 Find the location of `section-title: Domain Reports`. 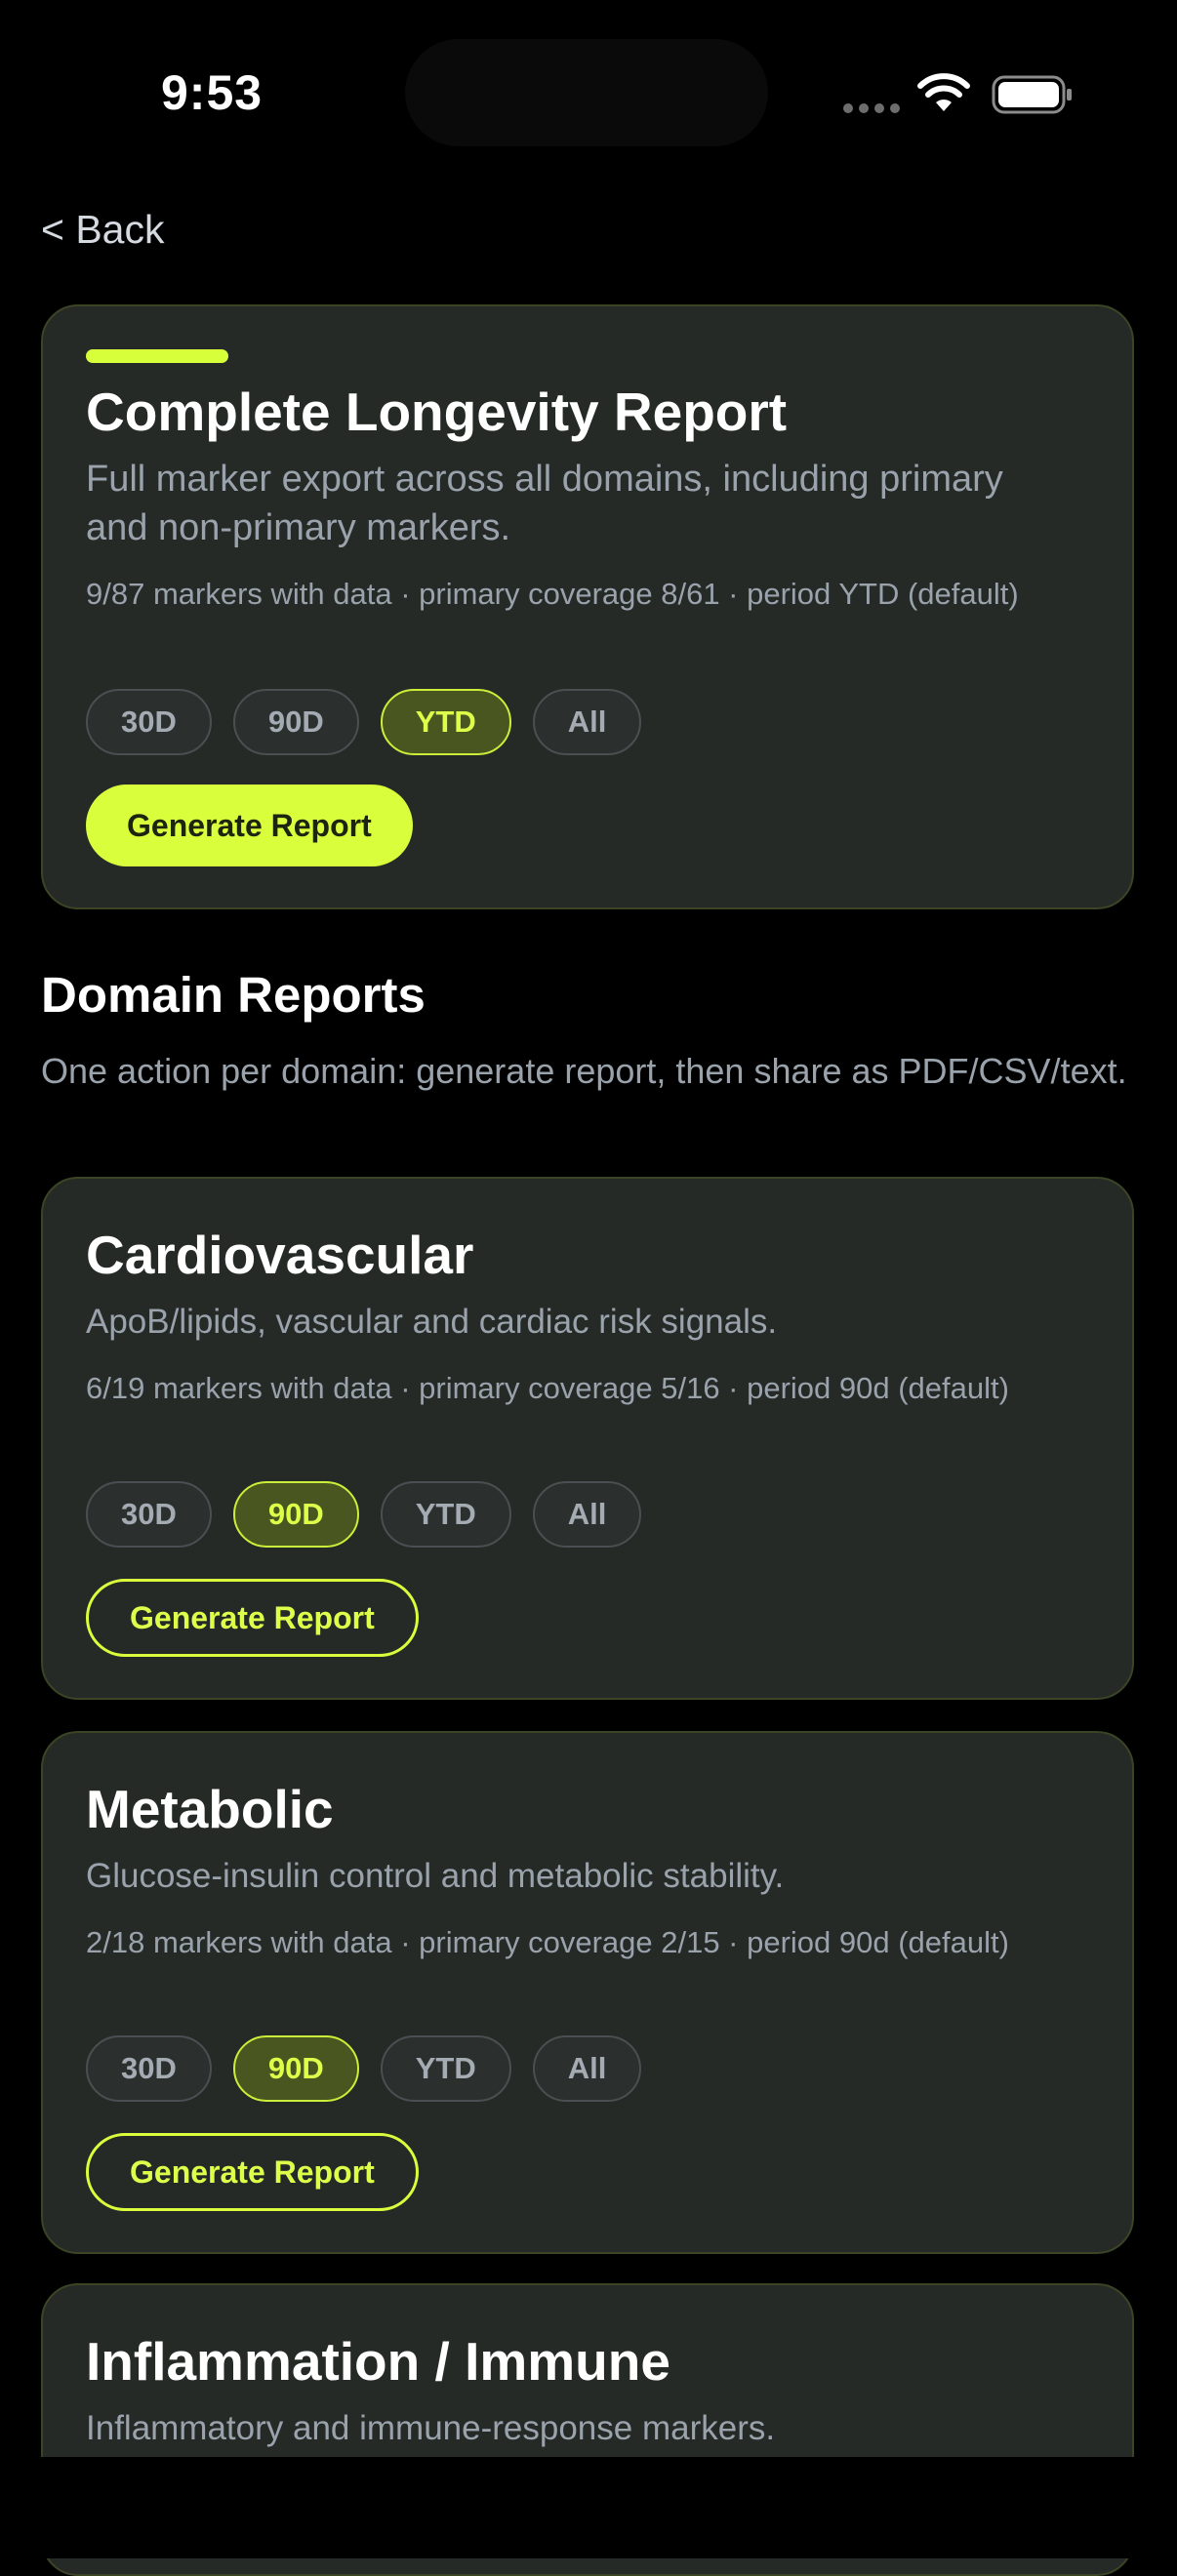

section-title: Domain Reports is located at coordinates (234, 995).